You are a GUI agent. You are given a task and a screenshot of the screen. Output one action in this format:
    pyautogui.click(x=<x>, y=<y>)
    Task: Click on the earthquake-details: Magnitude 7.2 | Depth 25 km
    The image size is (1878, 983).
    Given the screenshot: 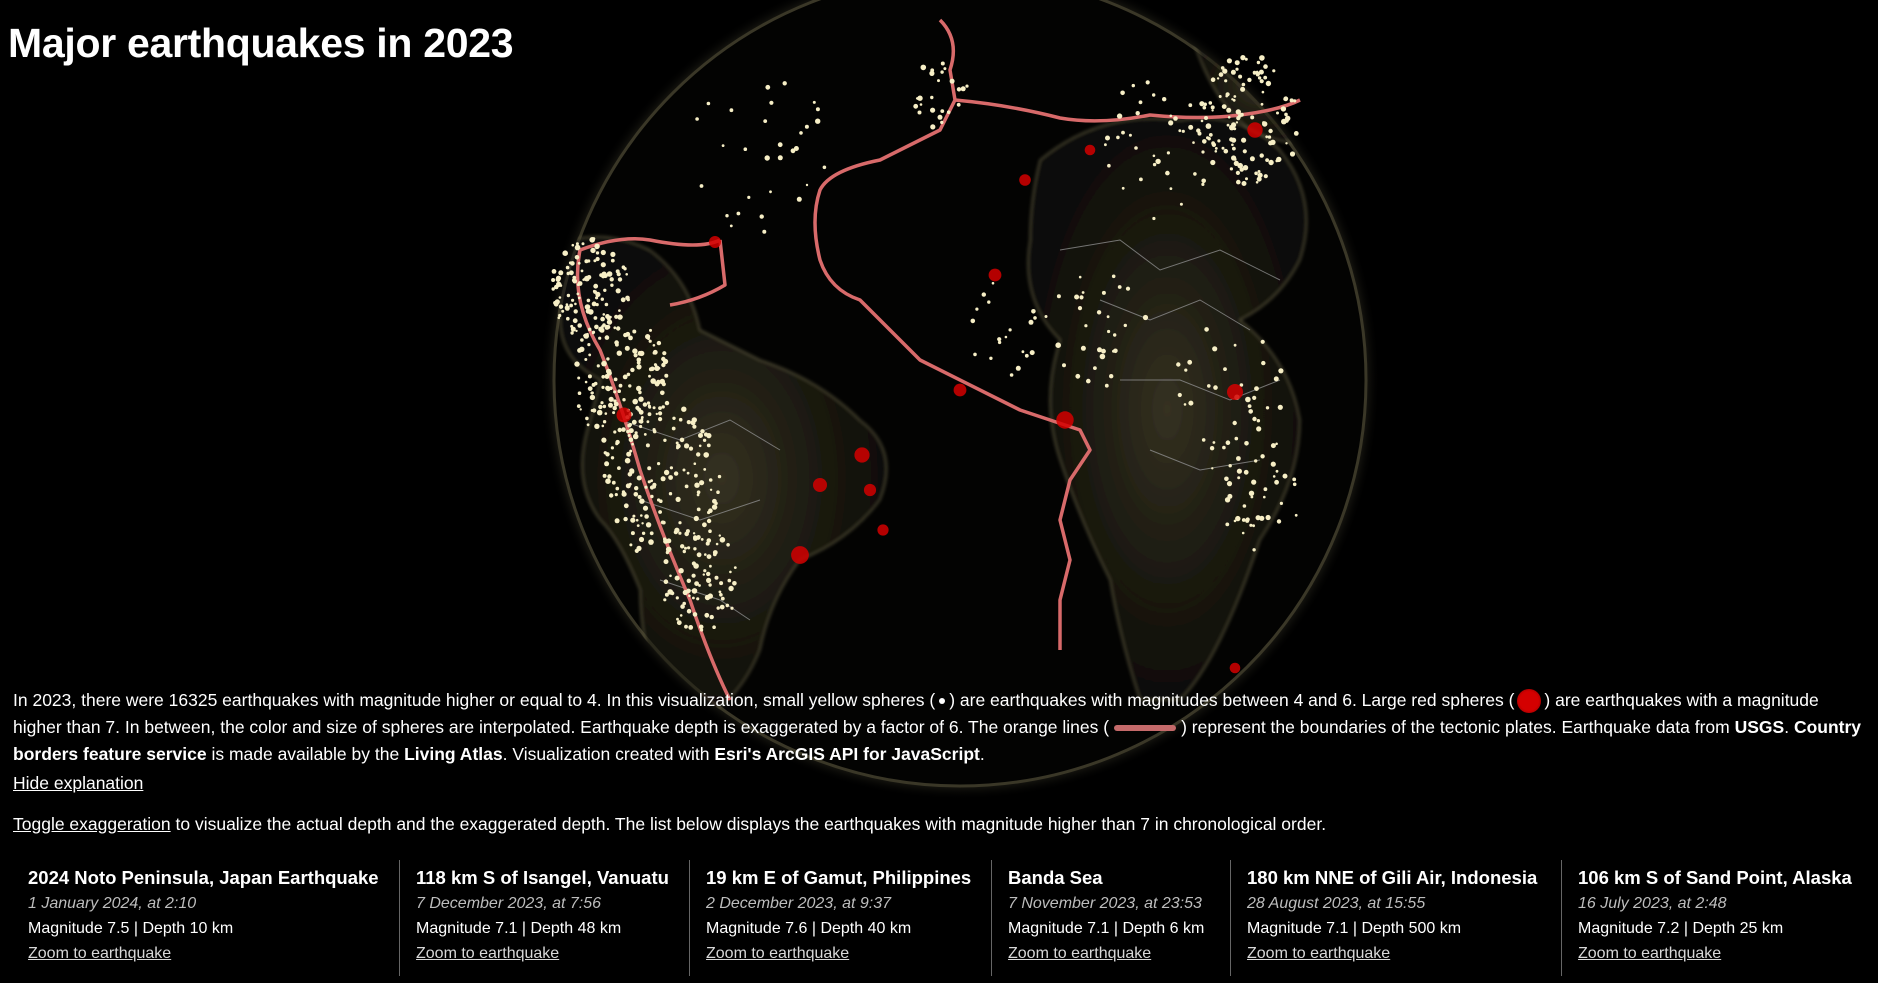 What is the action you would take?
    pyautogui.click(x=1681, y=928)
    